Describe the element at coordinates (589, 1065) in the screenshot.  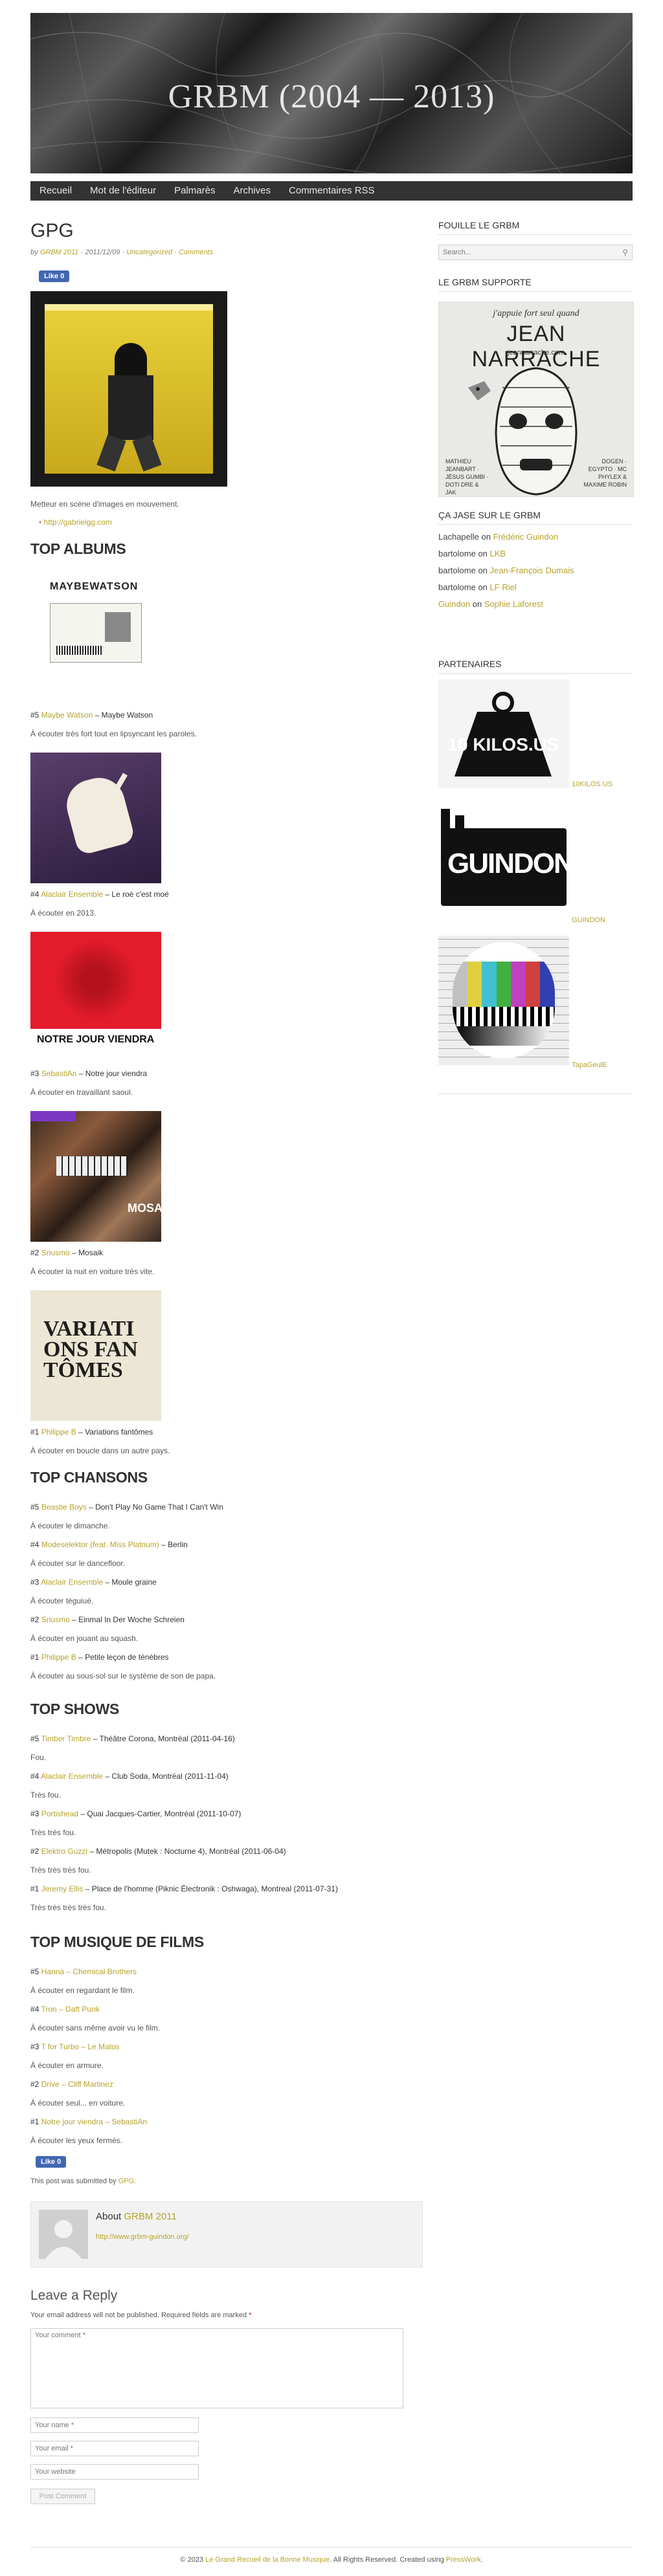
I see `partner-link-tapageule: TapaGeulE` at that location.